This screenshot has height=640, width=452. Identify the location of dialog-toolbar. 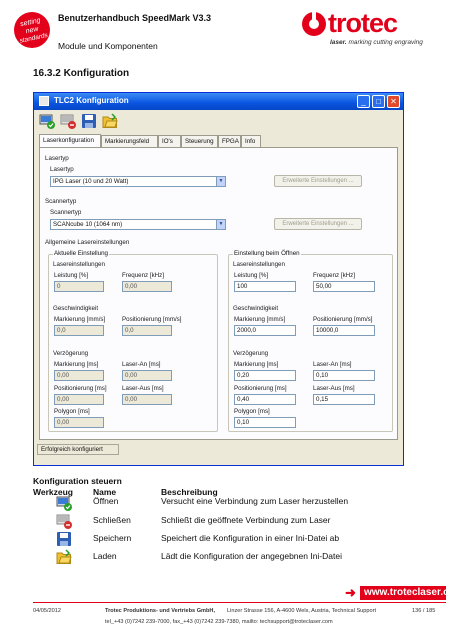
(218, 121).